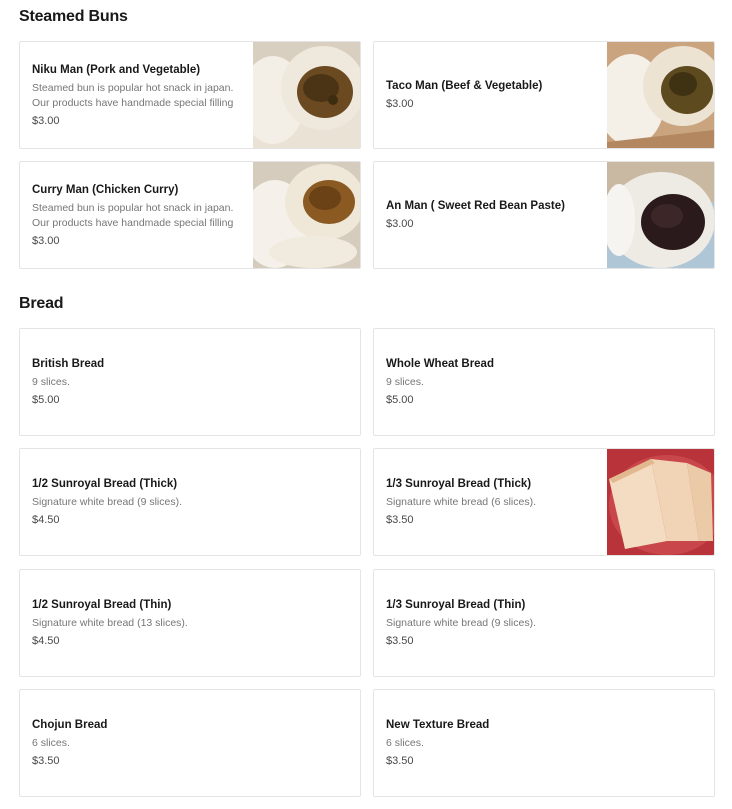  Describe the element at coordinates (660, 215) in the screenshot. I see `bun-redbean-photo` at that location.